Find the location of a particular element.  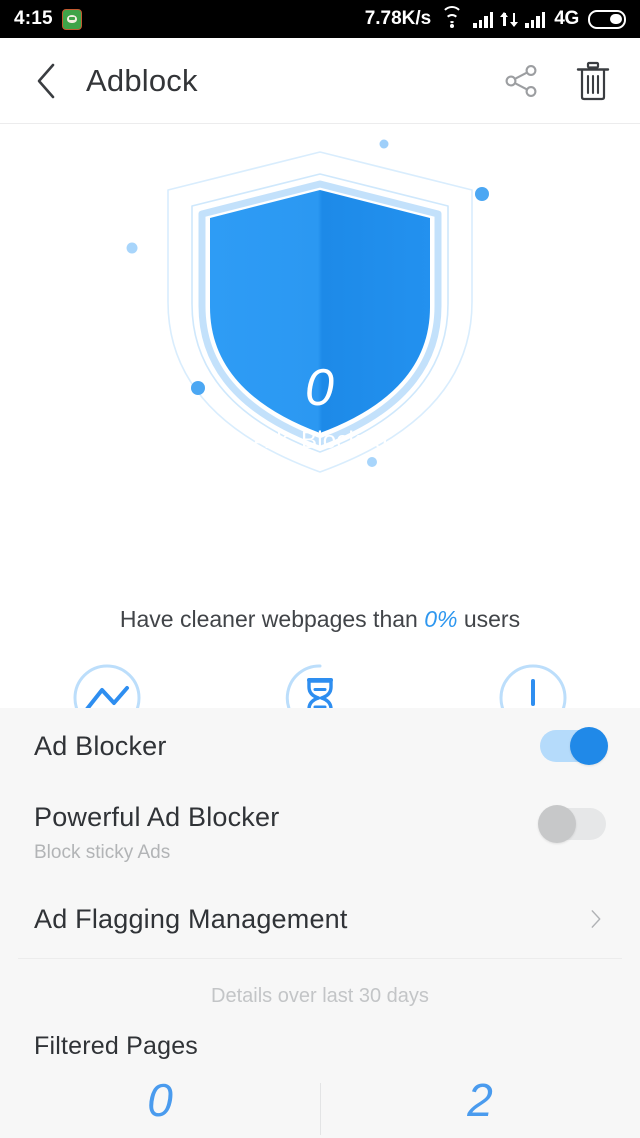

delete-button is located at coordinates (593, 81).